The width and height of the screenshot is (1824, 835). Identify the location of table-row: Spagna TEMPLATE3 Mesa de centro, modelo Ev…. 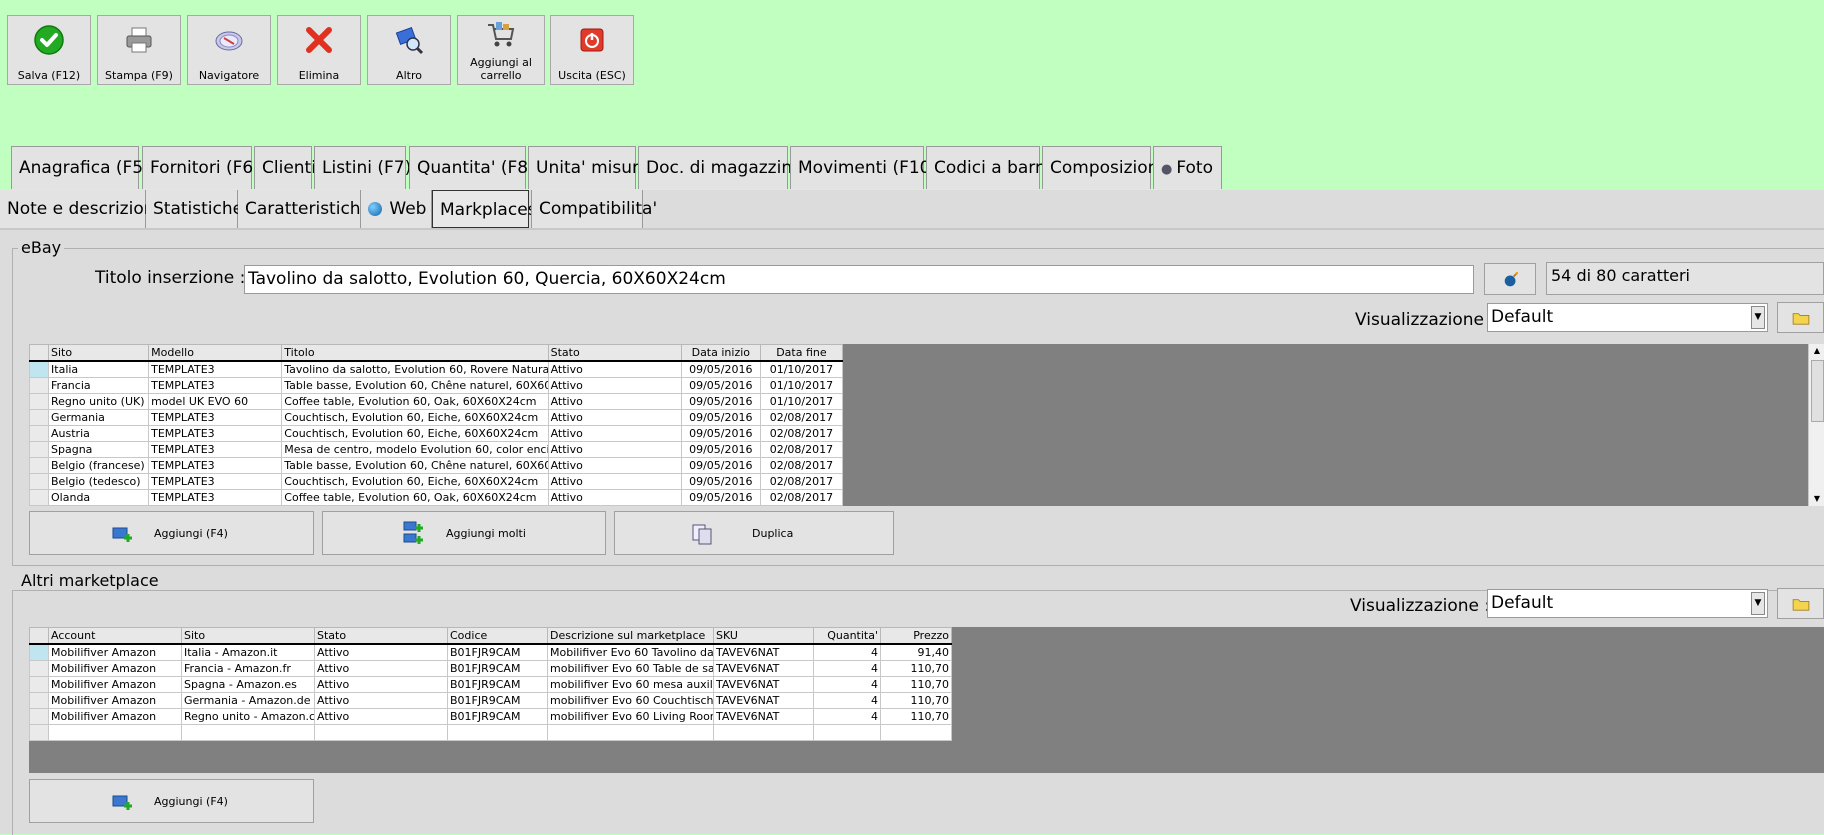
(436, 449).